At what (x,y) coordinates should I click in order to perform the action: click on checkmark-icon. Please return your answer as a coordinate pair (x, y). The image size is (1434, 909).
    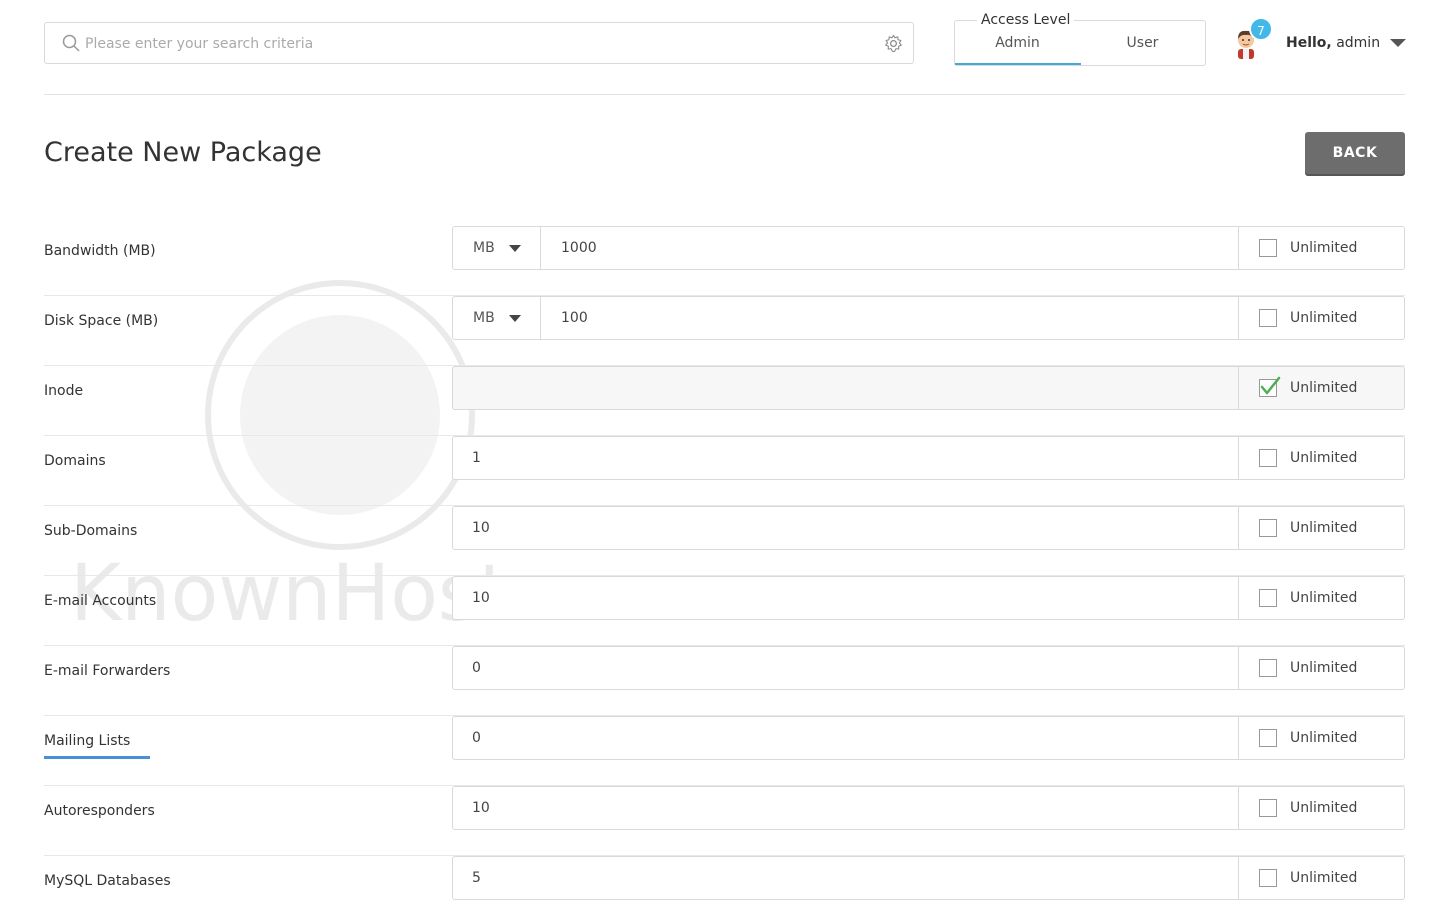
    Looking at the image, I should click on (1270, 385).